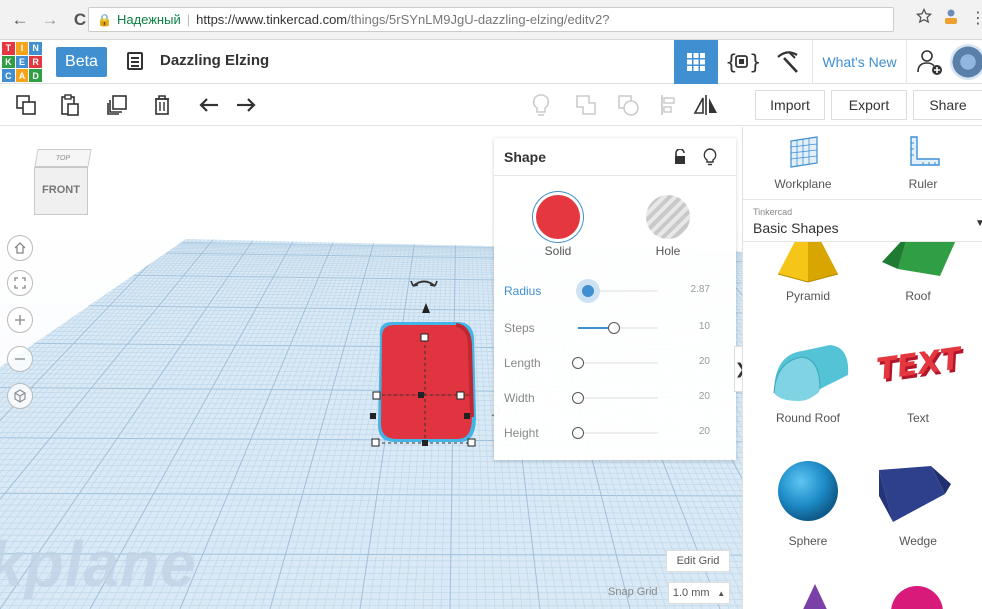 The height and width of the screenshot is (609, 982). What do you see at coordinates (558, 251) in the screenshot?
I see `solid-label: Solid` at bounding box center [558, 251].